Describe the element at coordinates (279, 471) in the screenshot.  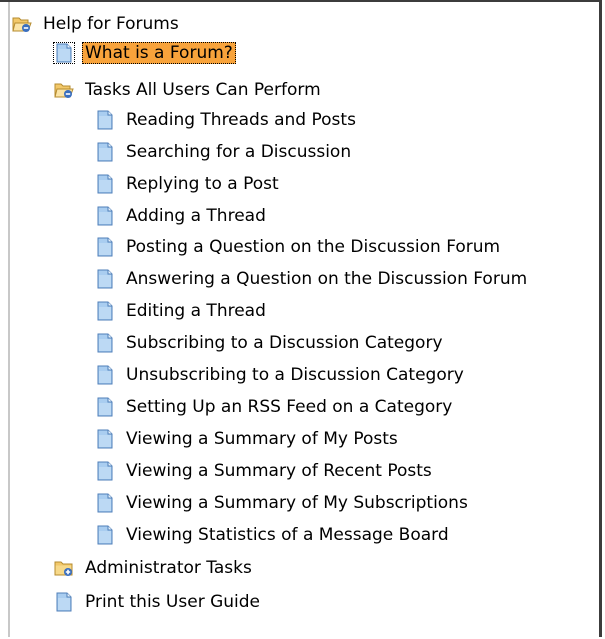
I see `tree-item-label: Viewing a Summary of Recent Posts` at that location.